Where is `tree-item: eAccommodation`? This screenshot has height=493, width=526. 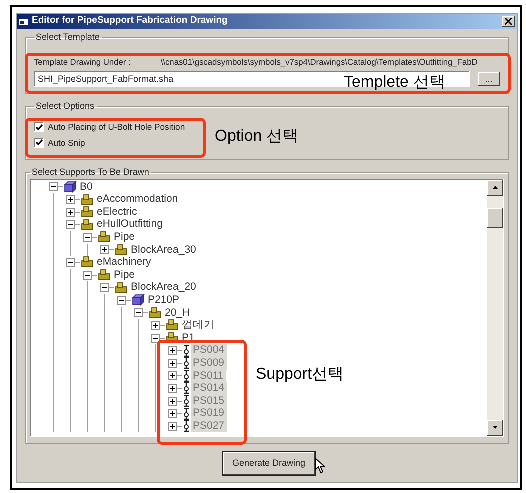
tree-item: eAccommodation is located at coordinates (137, 199).